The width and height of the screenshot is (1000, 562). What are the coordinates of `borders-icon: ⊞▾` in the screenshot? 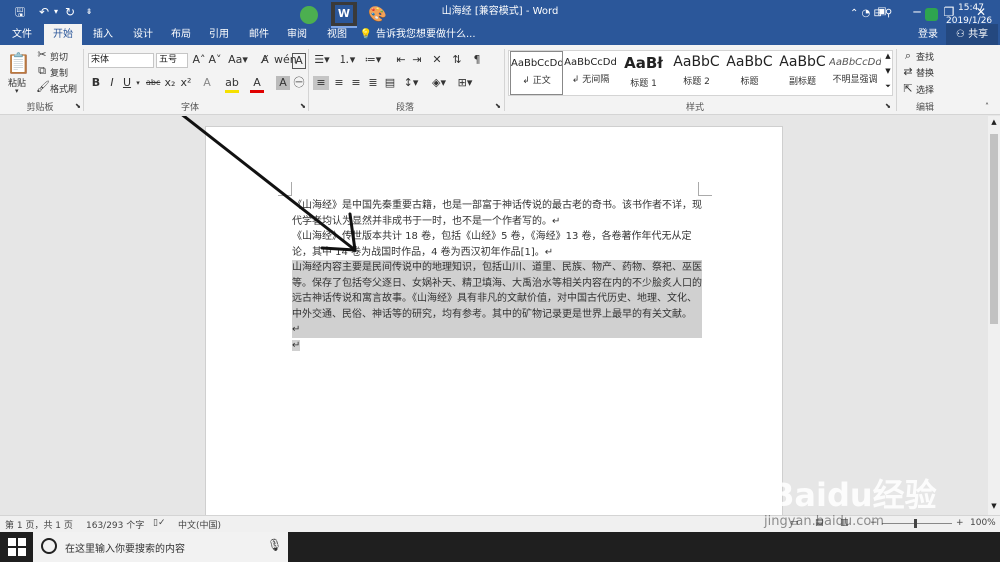 It's located at (465, 83).